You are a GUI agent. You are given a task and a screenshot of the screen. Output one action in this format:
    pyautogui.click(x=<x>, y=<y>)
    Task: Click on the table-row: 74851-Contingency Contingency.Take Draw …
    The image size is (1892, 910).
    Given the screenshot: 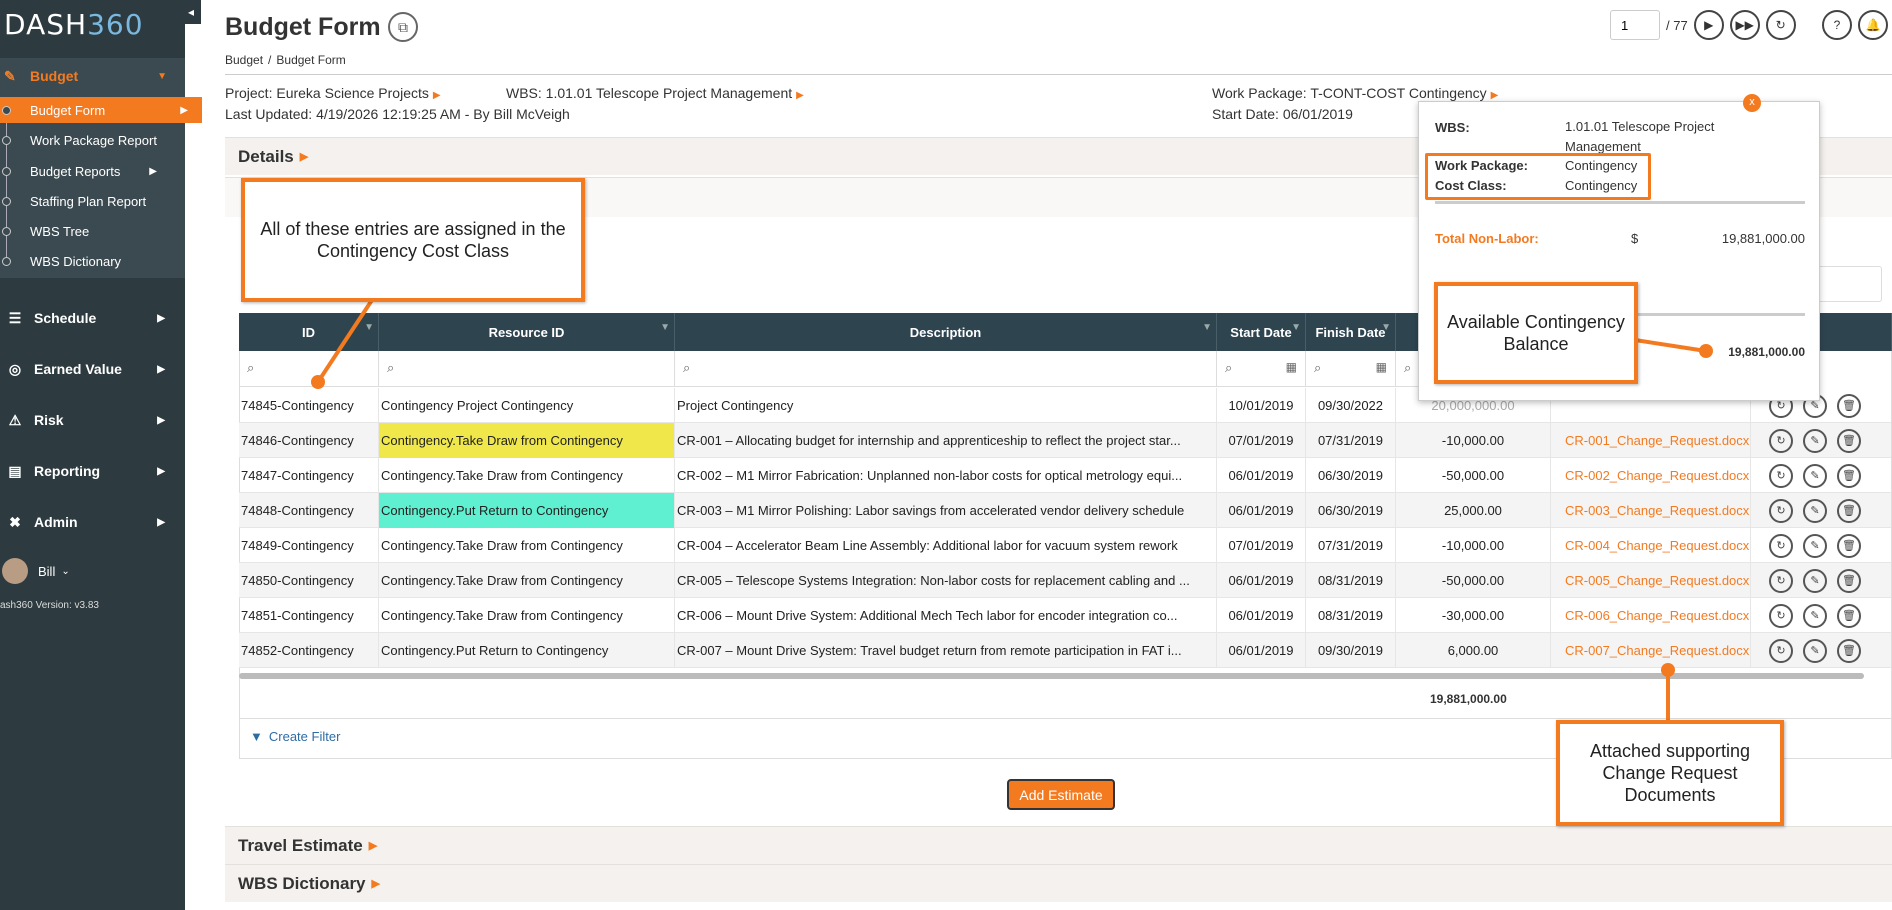 What is the action you would take?
    pyautogui.click(x=1065, y=615)
    